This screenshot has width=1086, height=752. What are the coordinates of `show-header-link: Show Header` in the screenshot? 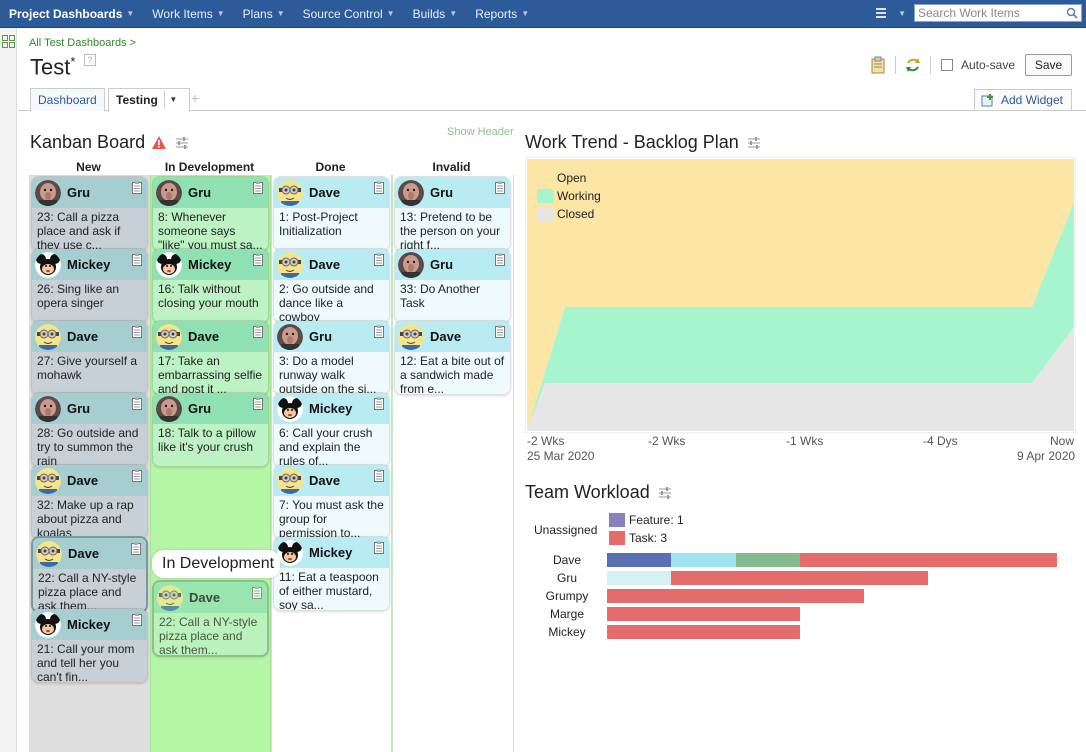 It's located at (480, 132).